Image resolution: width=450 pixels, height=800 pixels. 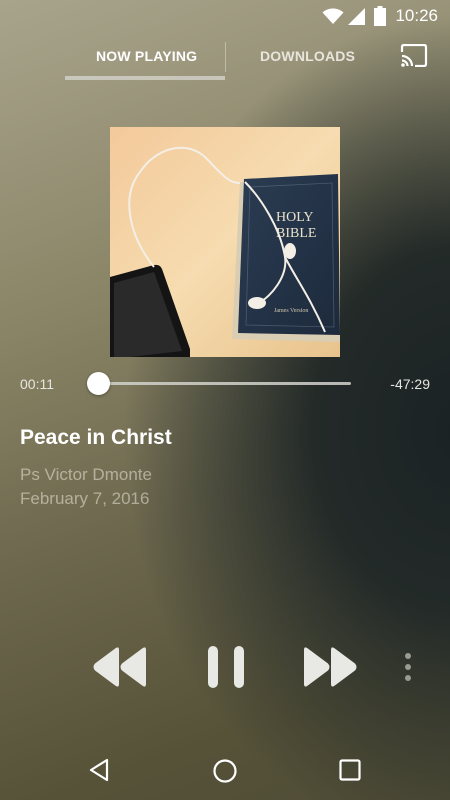 What do you see at coordinates (356, 16) in the screenshot?
I see `cellular-signal-icon` at bounding box center [356, 16].